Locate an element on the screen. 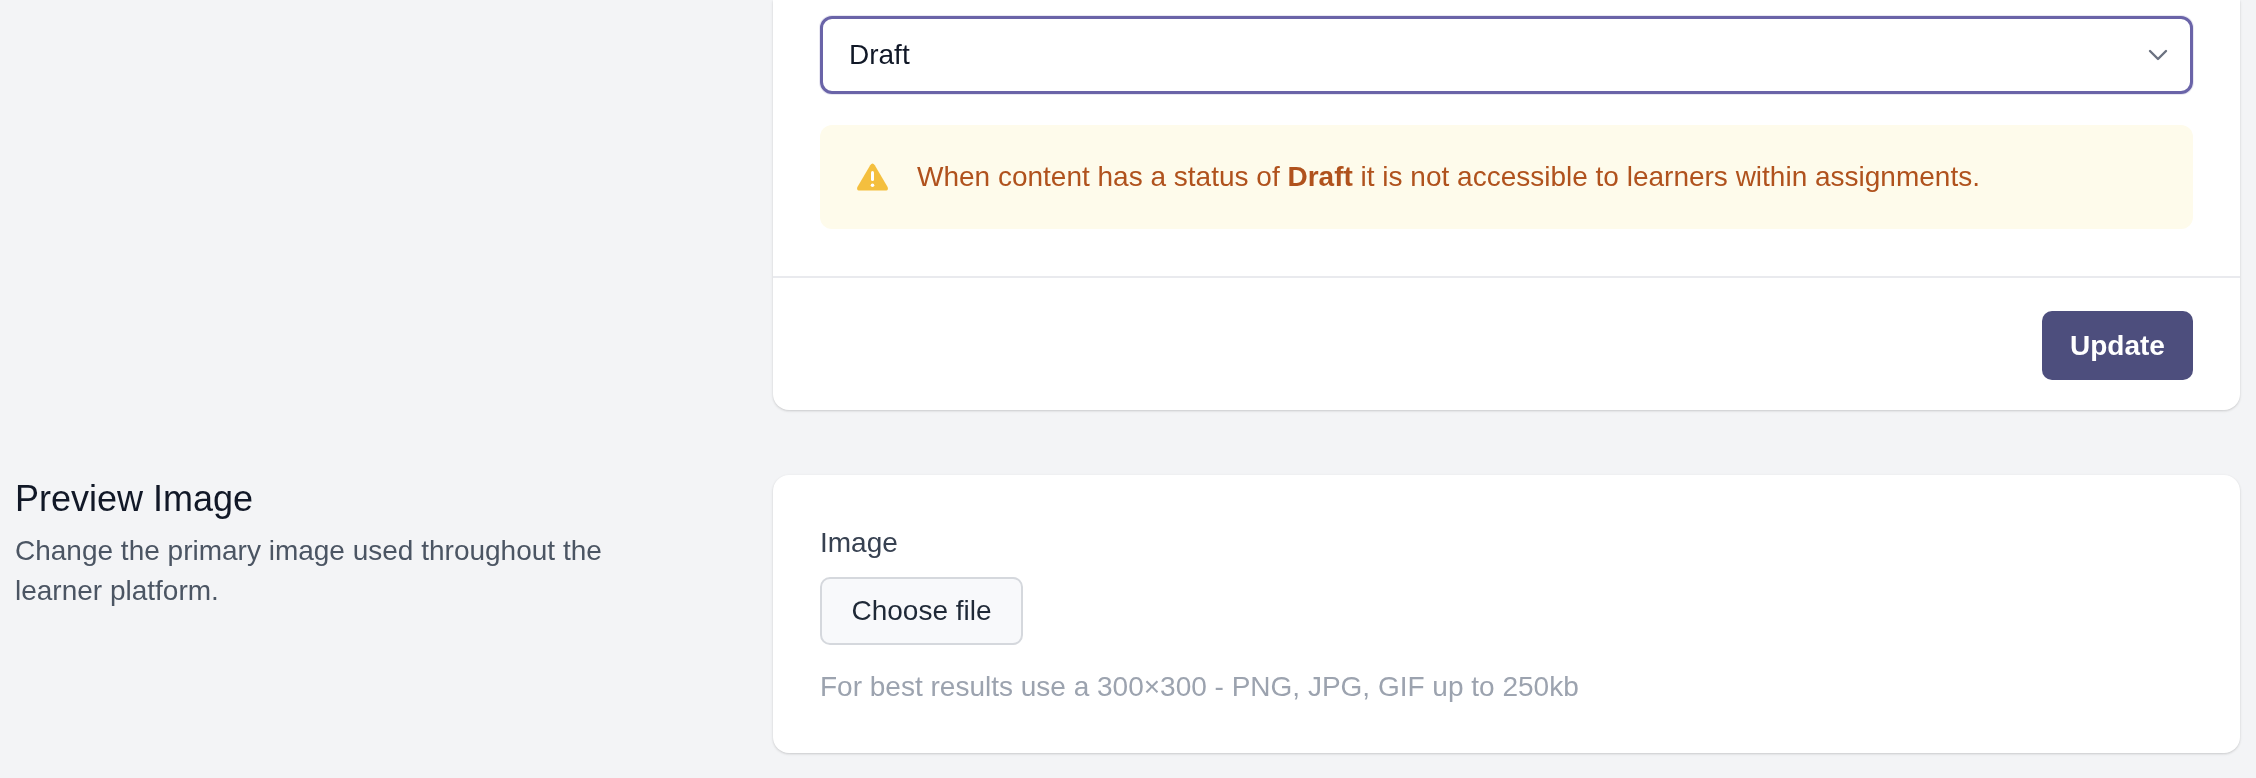 The image size is (2256, 778). field-label: Image is located at coordinates (859, 543).